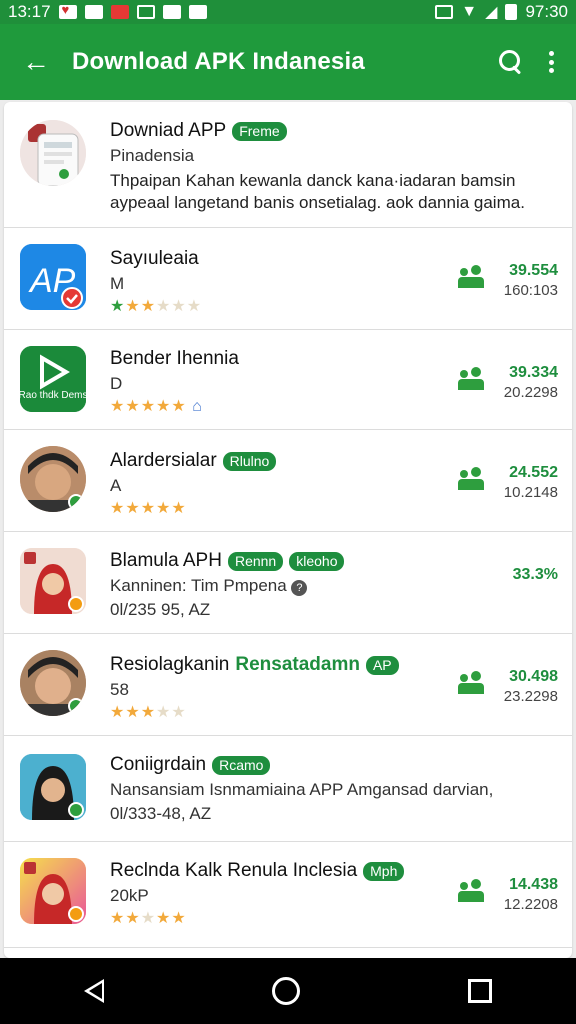 The image size is (576, 1024). I want to click on app-name: Bender Ihennia, so click(174, 358).